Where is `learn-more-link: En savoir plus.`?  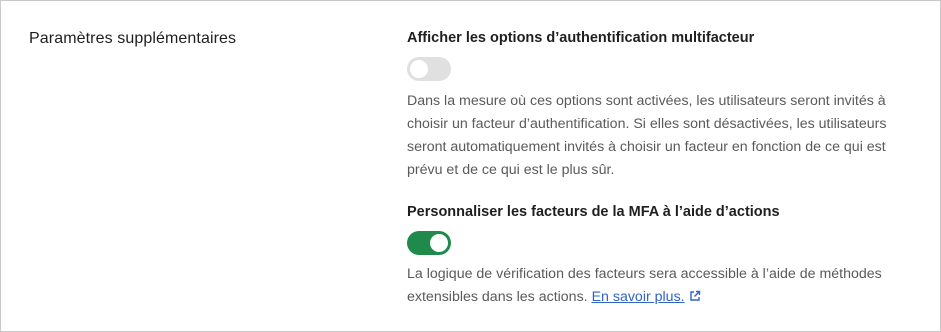
learn-more-link: En savoir plus. is located at coordinates (638, 297).